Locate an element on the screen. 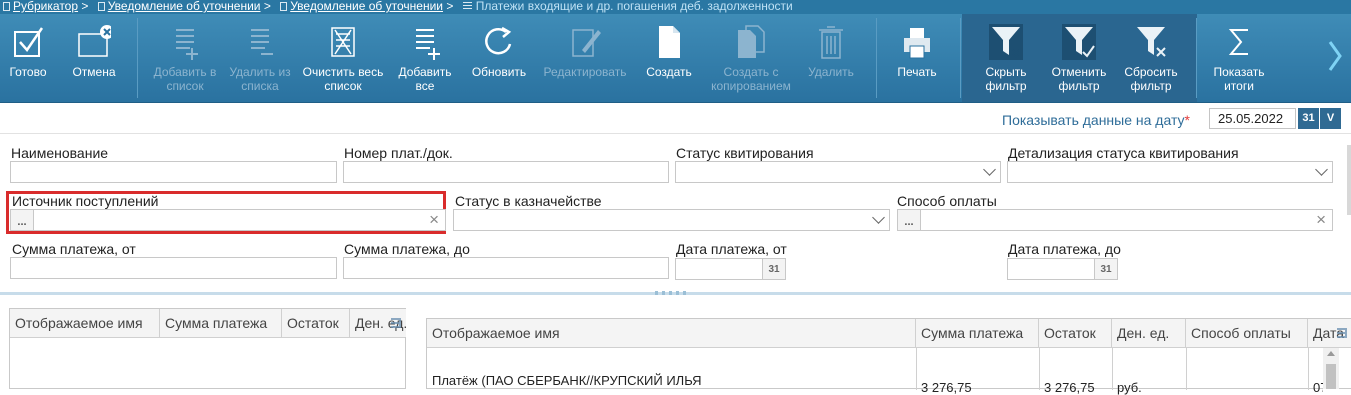 Image resolution: width=1351 pixels, height=395 pixels. chevron-right-icon is located at coordinates (1335, 56).